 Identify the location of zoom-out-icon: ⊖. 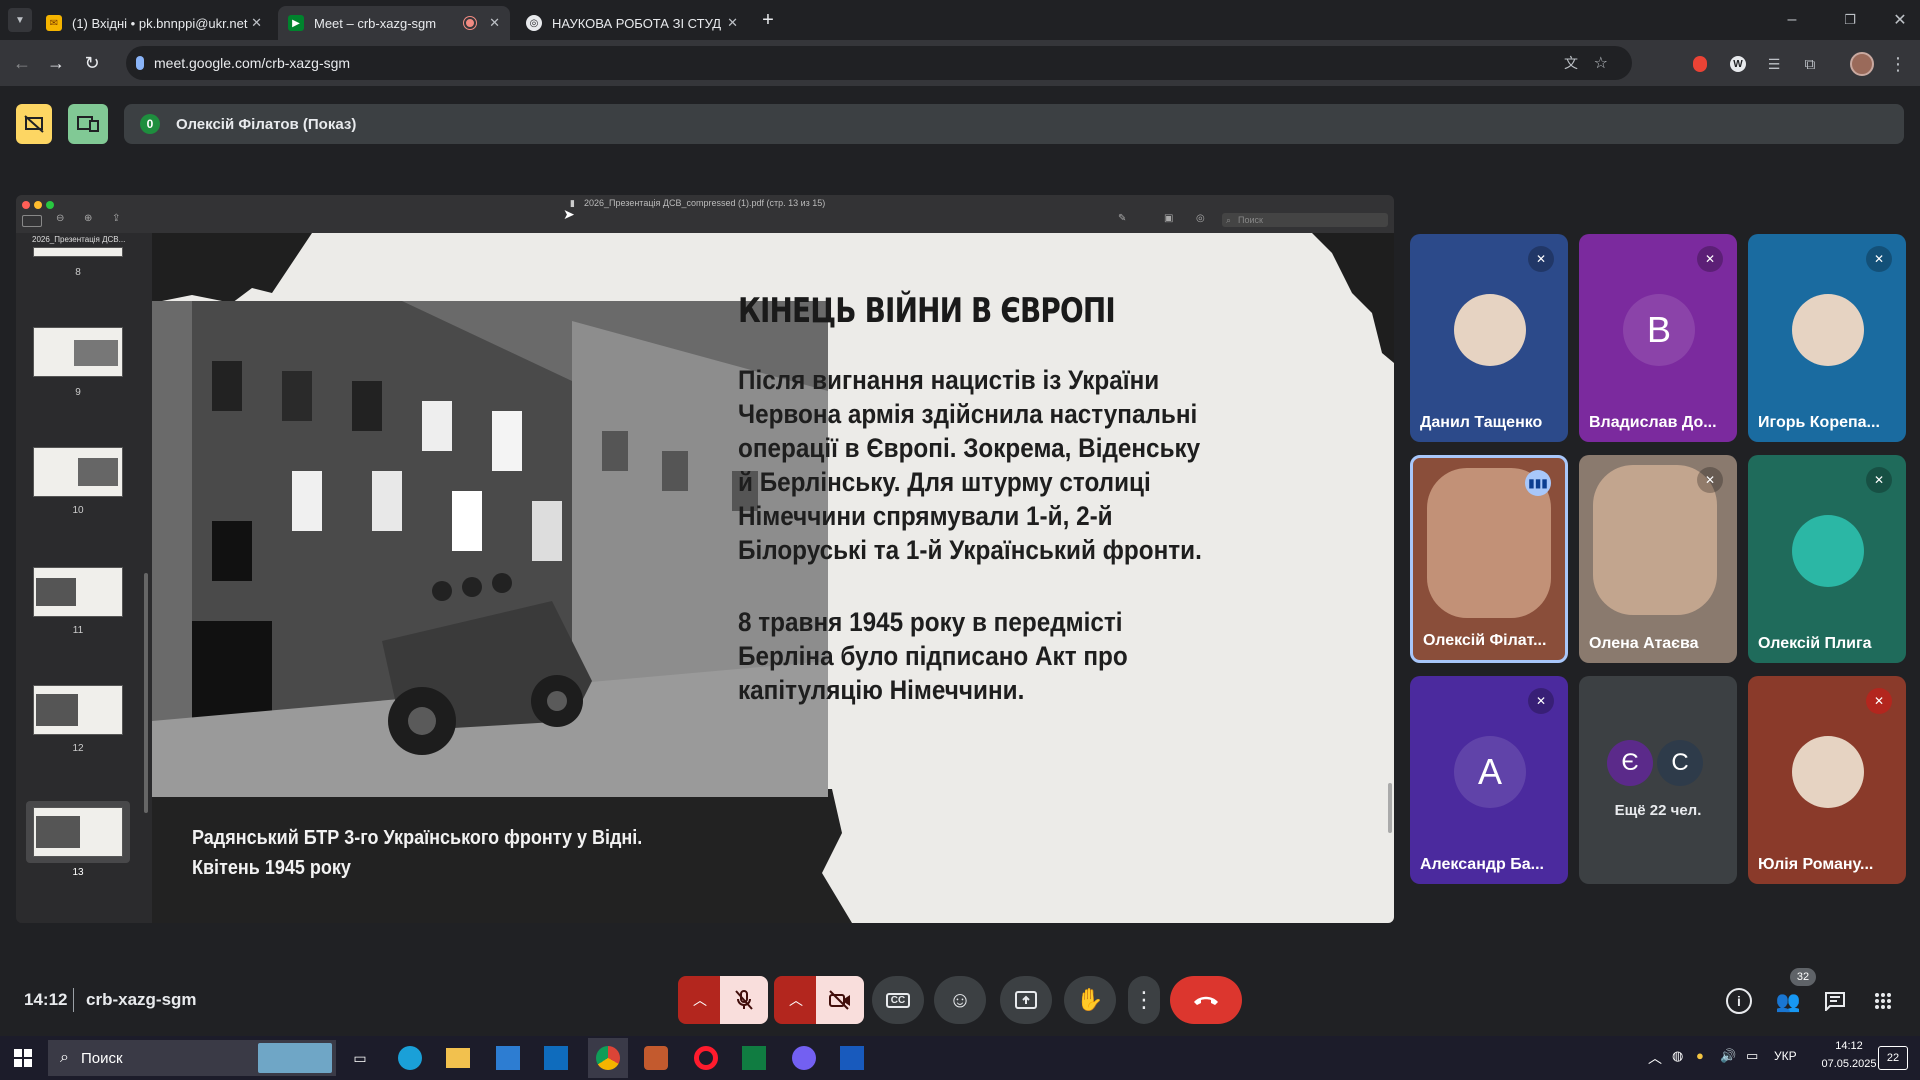
(60, 218).